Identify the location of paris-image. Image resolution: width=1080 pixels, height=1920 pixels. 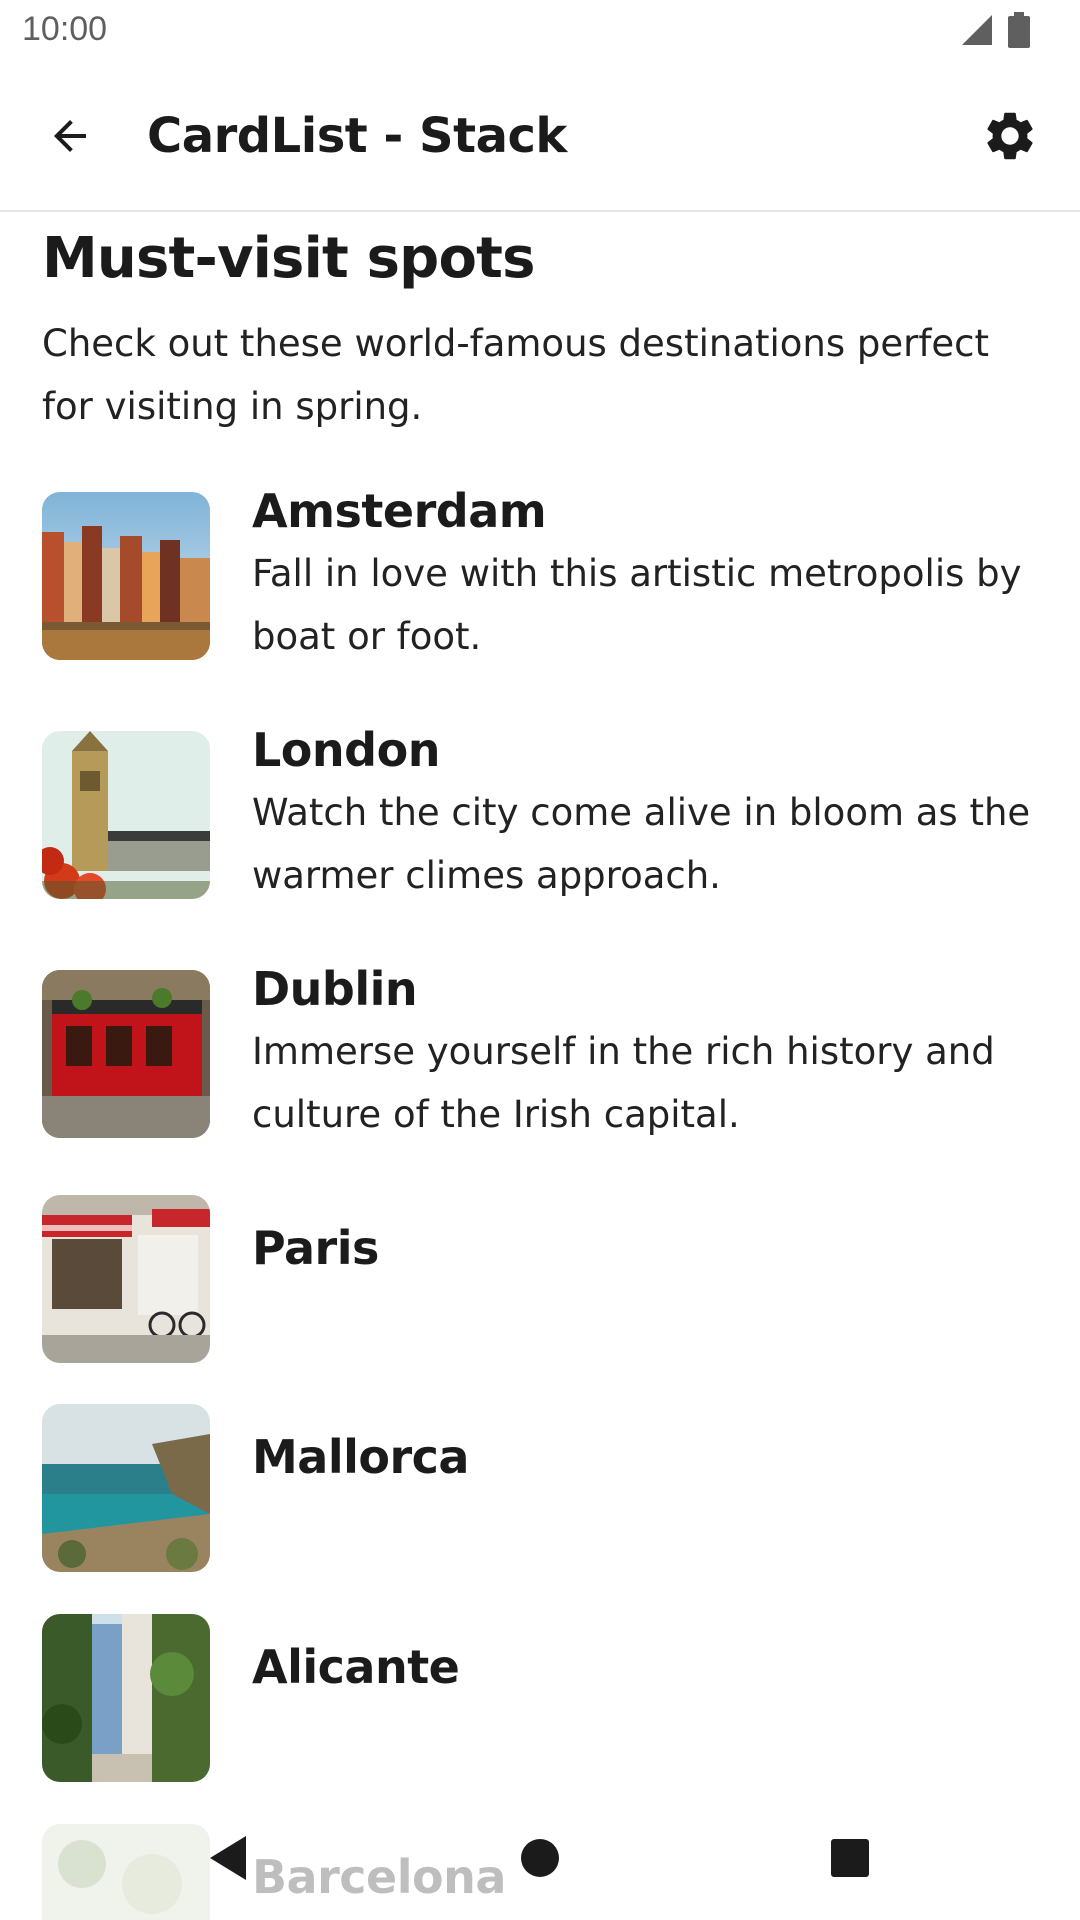
(126, 1279).